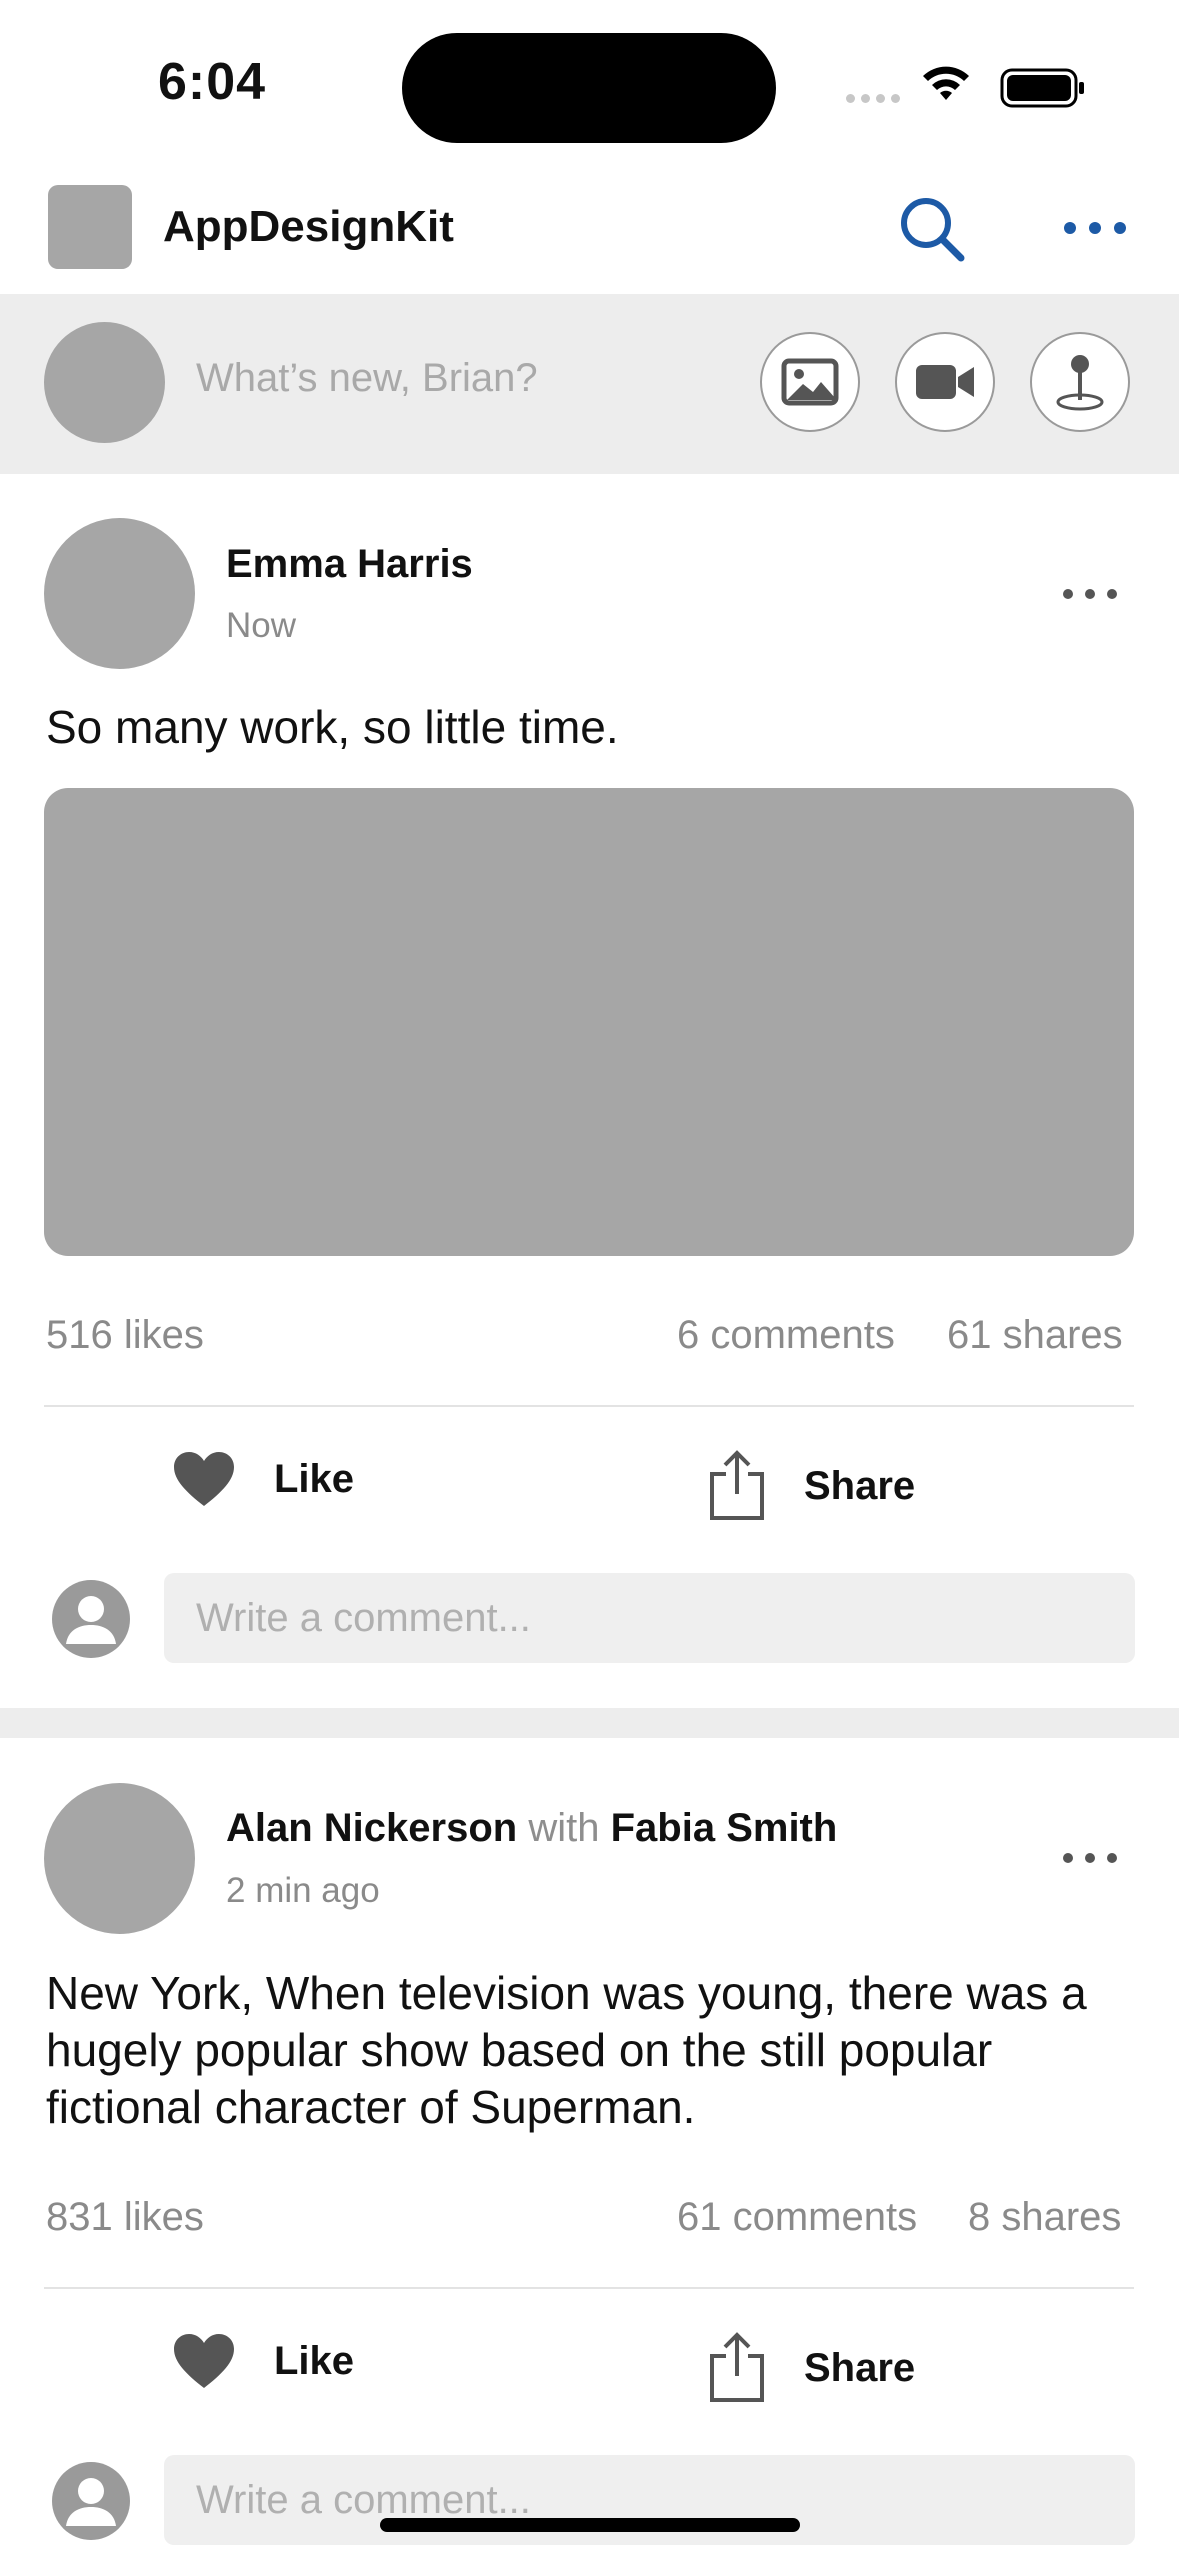 This screenshot has height=2556, width=1179. What do you see at coordinates (212, 82) in the screenshot?
I see `status-time: 6:04` at bounding box center [212, 82].